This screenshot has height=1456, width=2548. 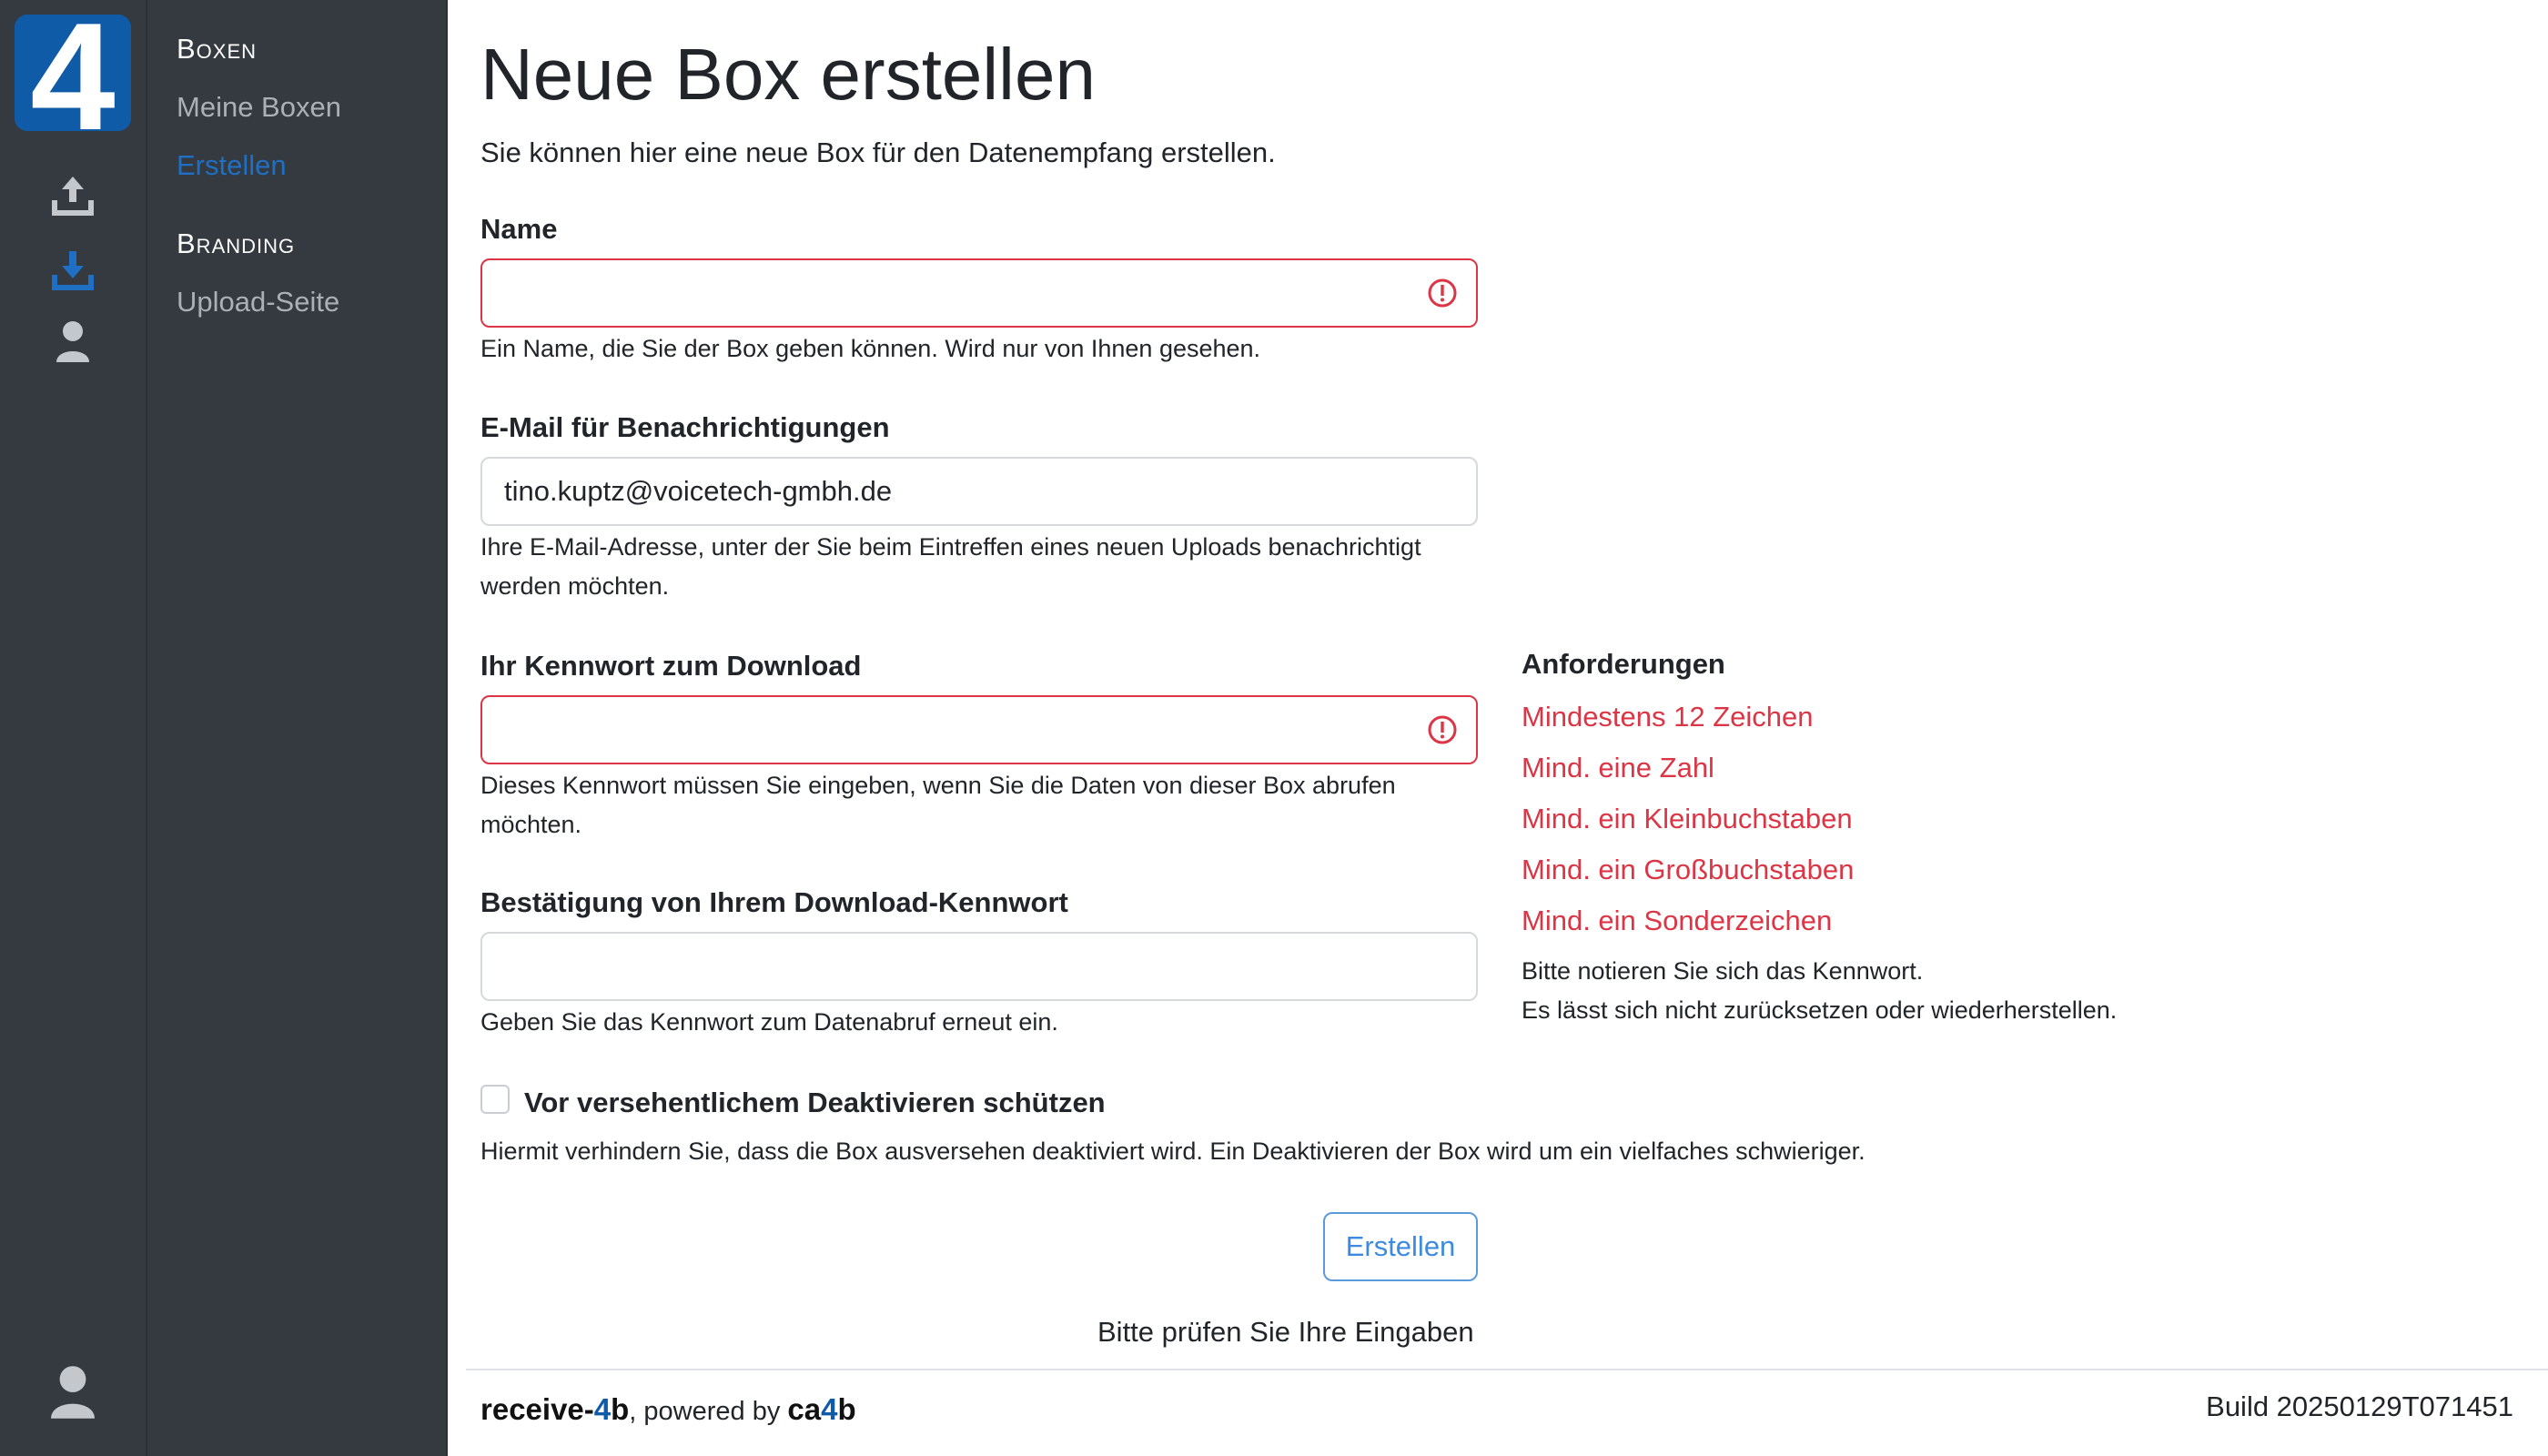 I want to click on email-input, so click(x=979, y=491).